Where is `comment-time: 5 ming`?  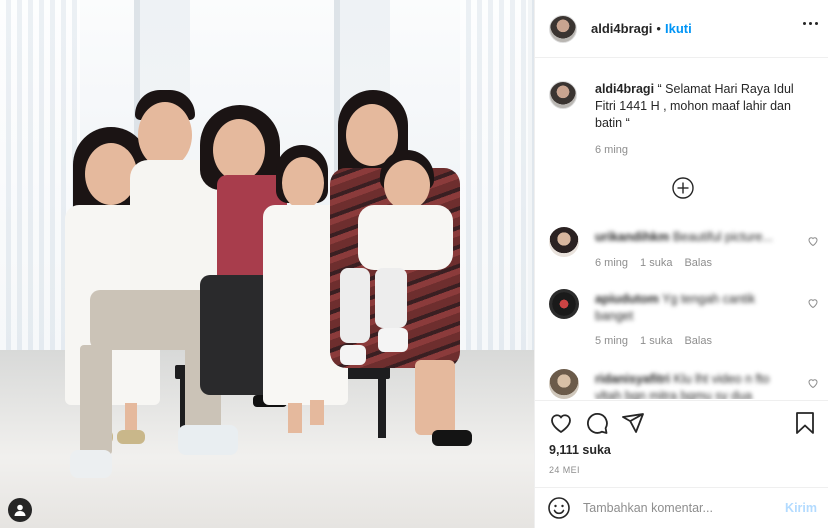
comment-time: 5 ming is located at coordinates (611, 341).